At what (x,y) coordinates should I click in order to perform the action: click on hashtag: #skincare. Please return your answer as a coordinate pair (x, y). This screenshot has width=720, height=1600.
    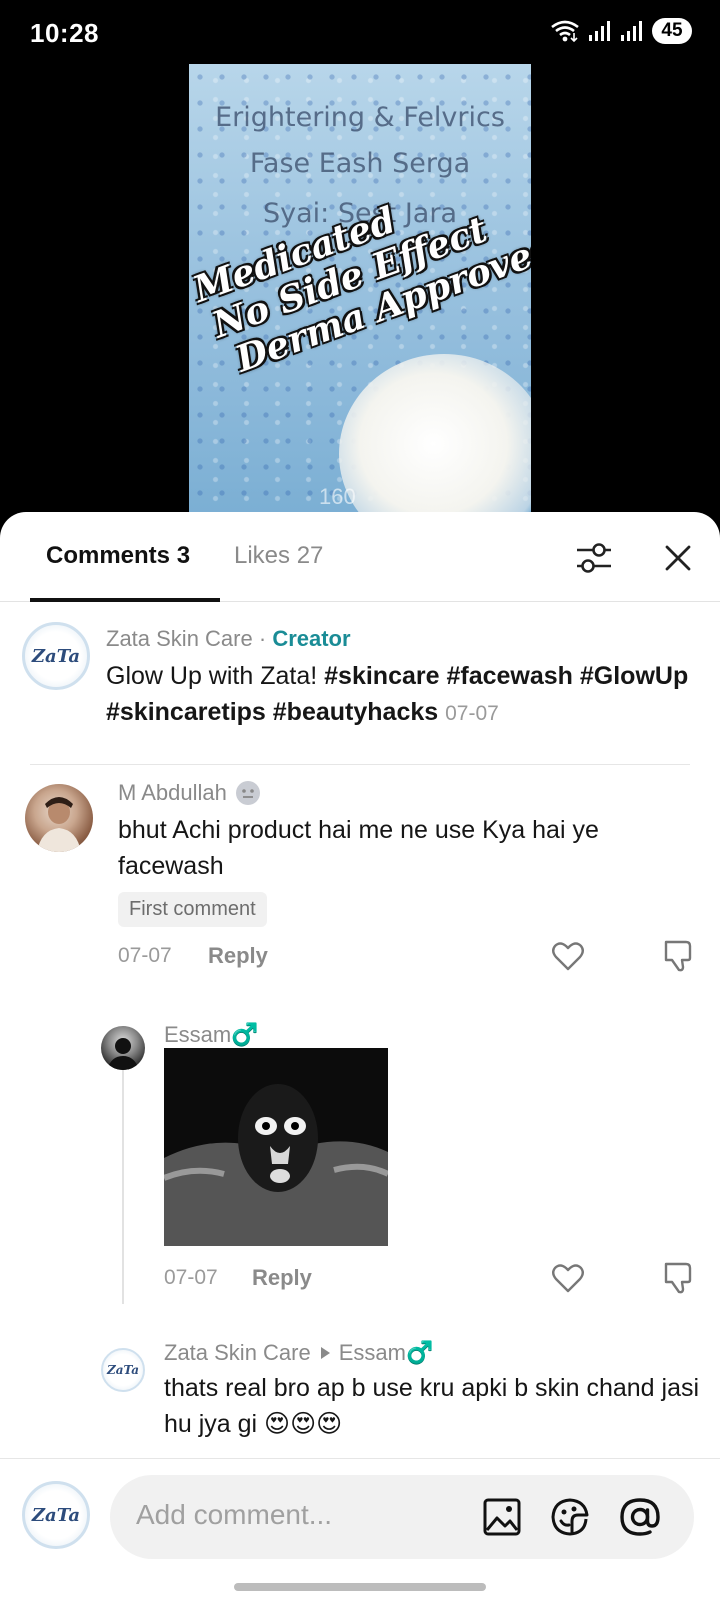
    Looking at the image, I should click on (381, 676).